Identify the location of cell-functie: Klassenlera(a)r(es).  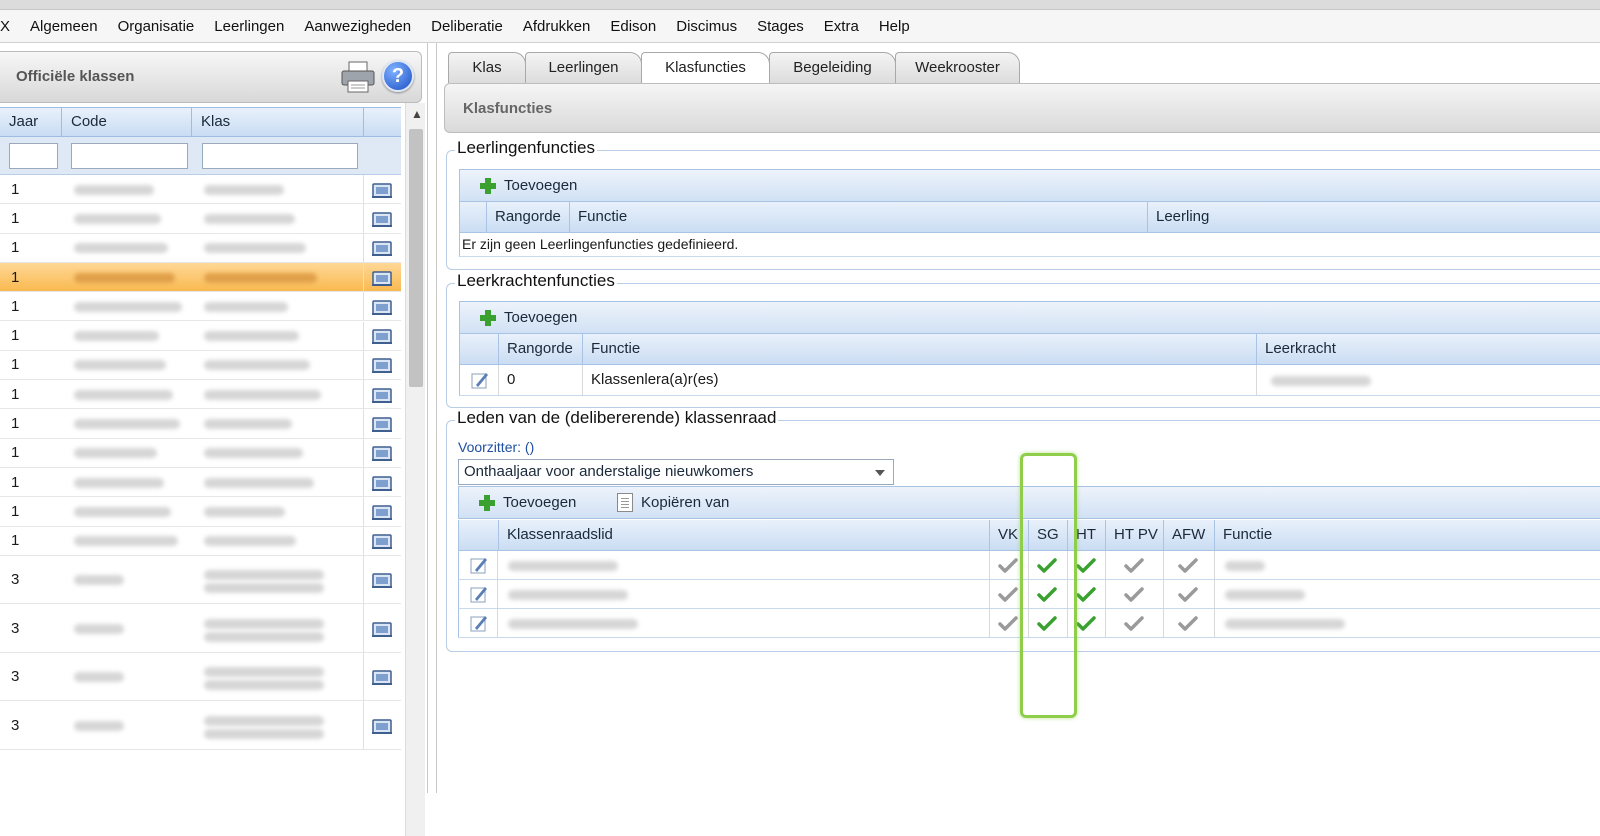
(919, 380).